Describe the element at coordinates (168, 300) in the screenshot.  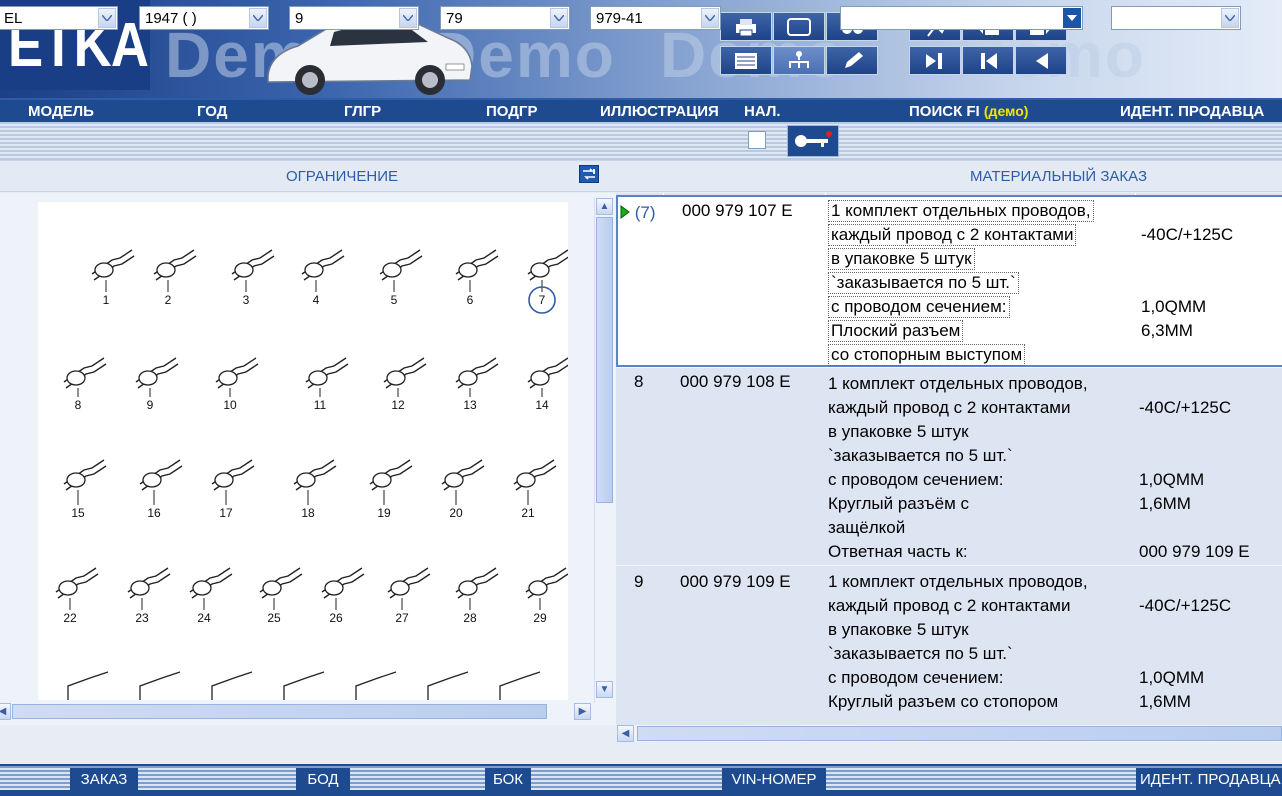
I see `illustration-label: 2` at that location.